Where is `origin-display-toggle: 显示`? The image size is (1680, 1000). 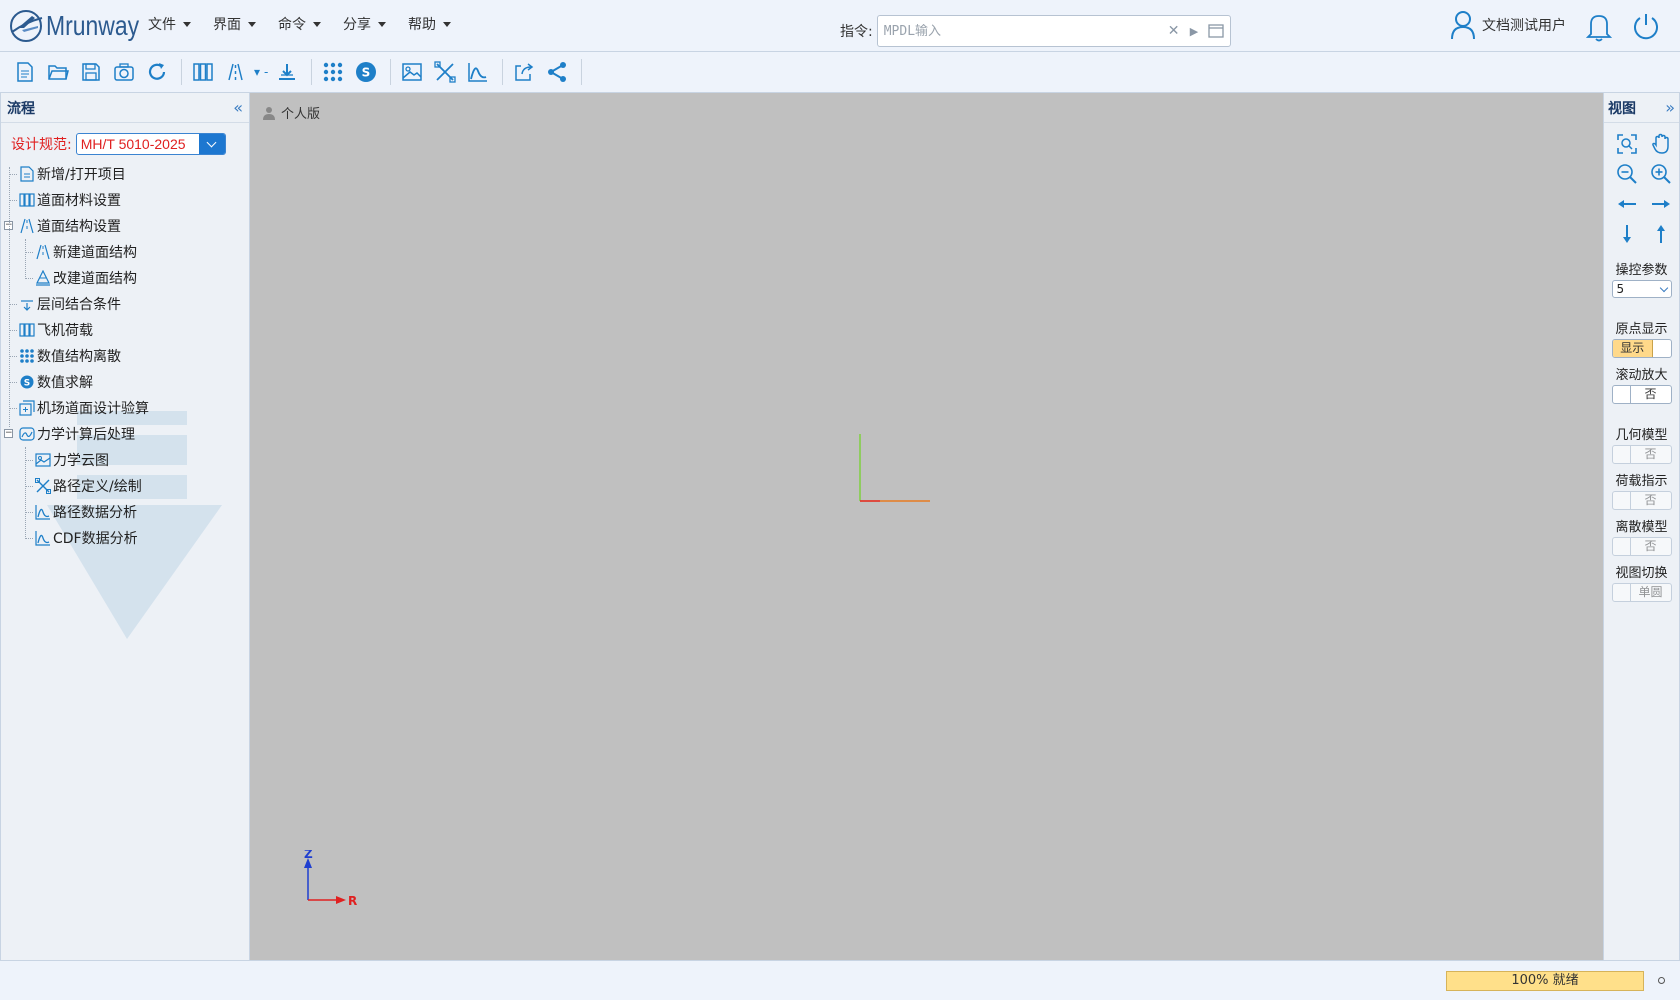 origin-display-toggle: 显示 is located at coordinates (1641, 348).